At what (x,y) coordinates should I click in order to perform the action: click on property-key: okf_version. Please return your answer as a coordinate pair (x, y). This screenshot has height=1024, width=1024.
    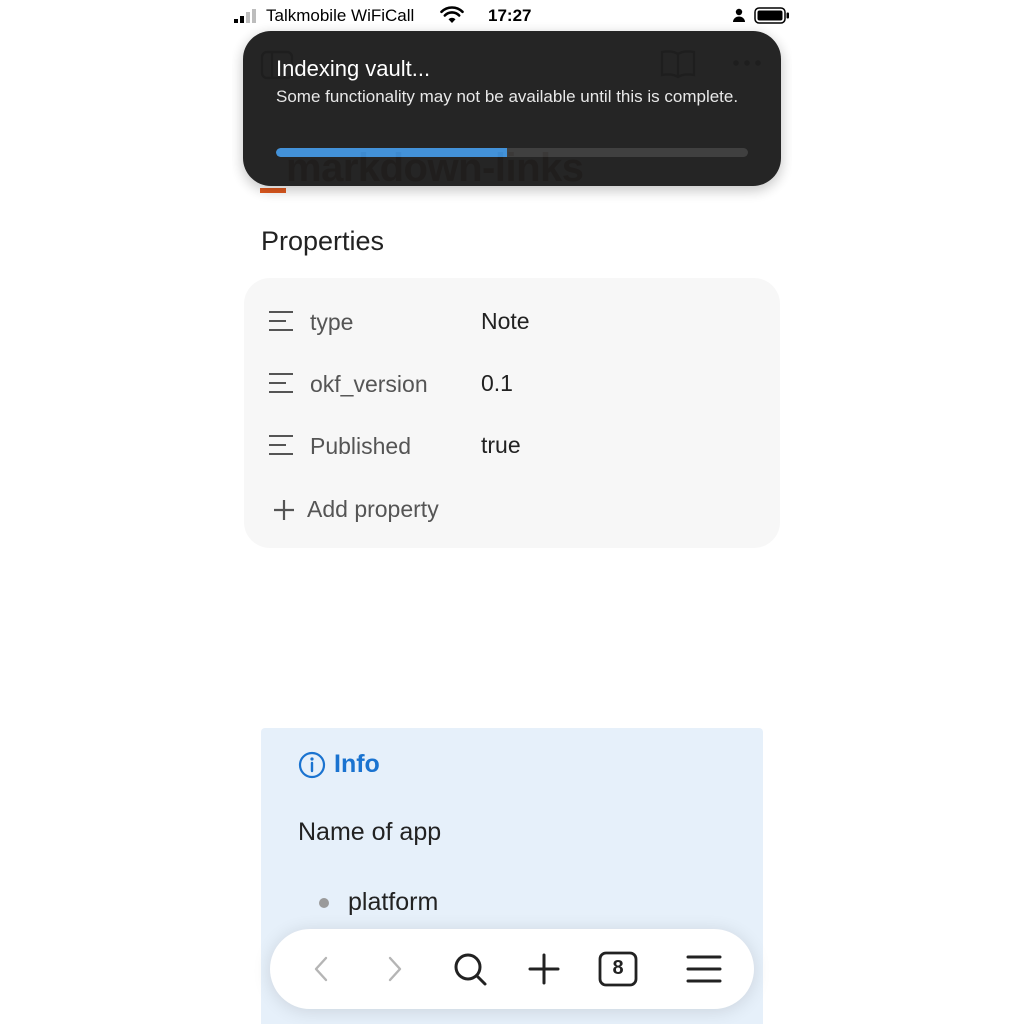
    Looking at the image, I should click on (369, 384).